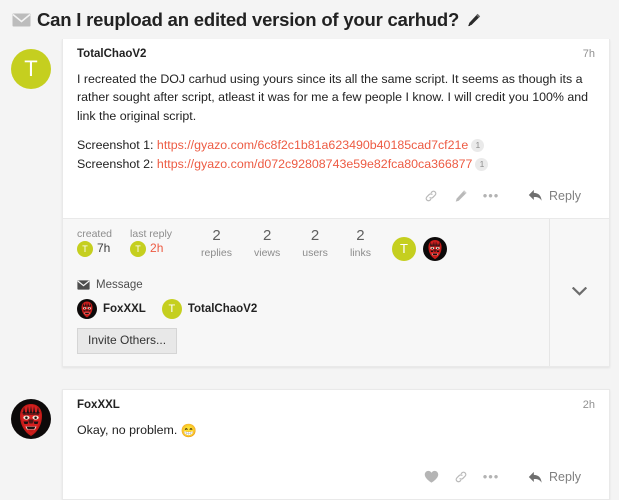 This screenshot has width=619, height=500. I want to click on last-reply-value-row: T 2h, so click(151, 248).